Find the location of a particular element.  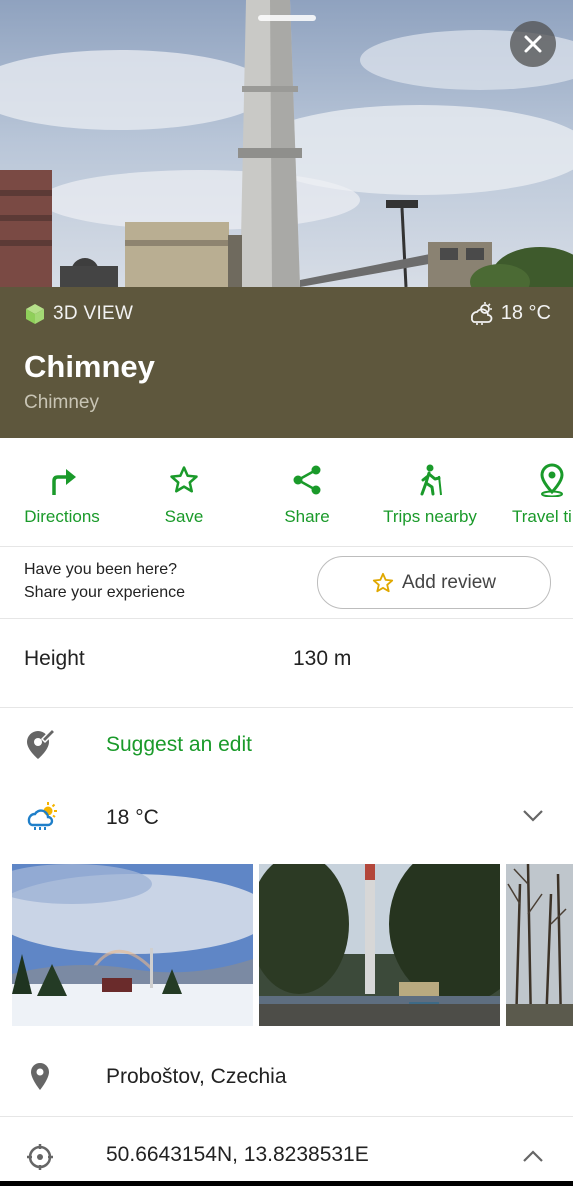

edit-pin-icon is located at coordinates (41, 743).